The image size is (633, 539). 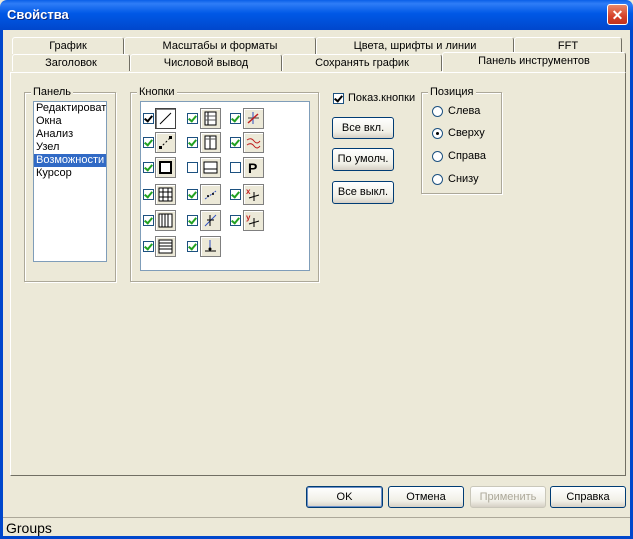 I want to click on show-buttons-label: Показ.кнопки, so click(x=382, y=98).